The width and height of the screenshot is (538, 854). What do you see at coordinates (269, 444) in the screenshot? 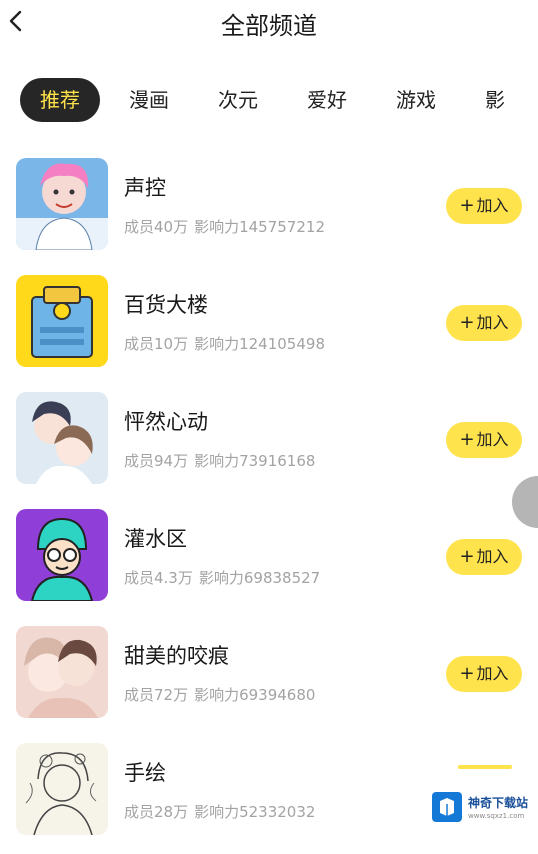
I see `channel-row: 怦然心动 成员94万 影响力73916168 + 加入` at bounding box center [269, 444].